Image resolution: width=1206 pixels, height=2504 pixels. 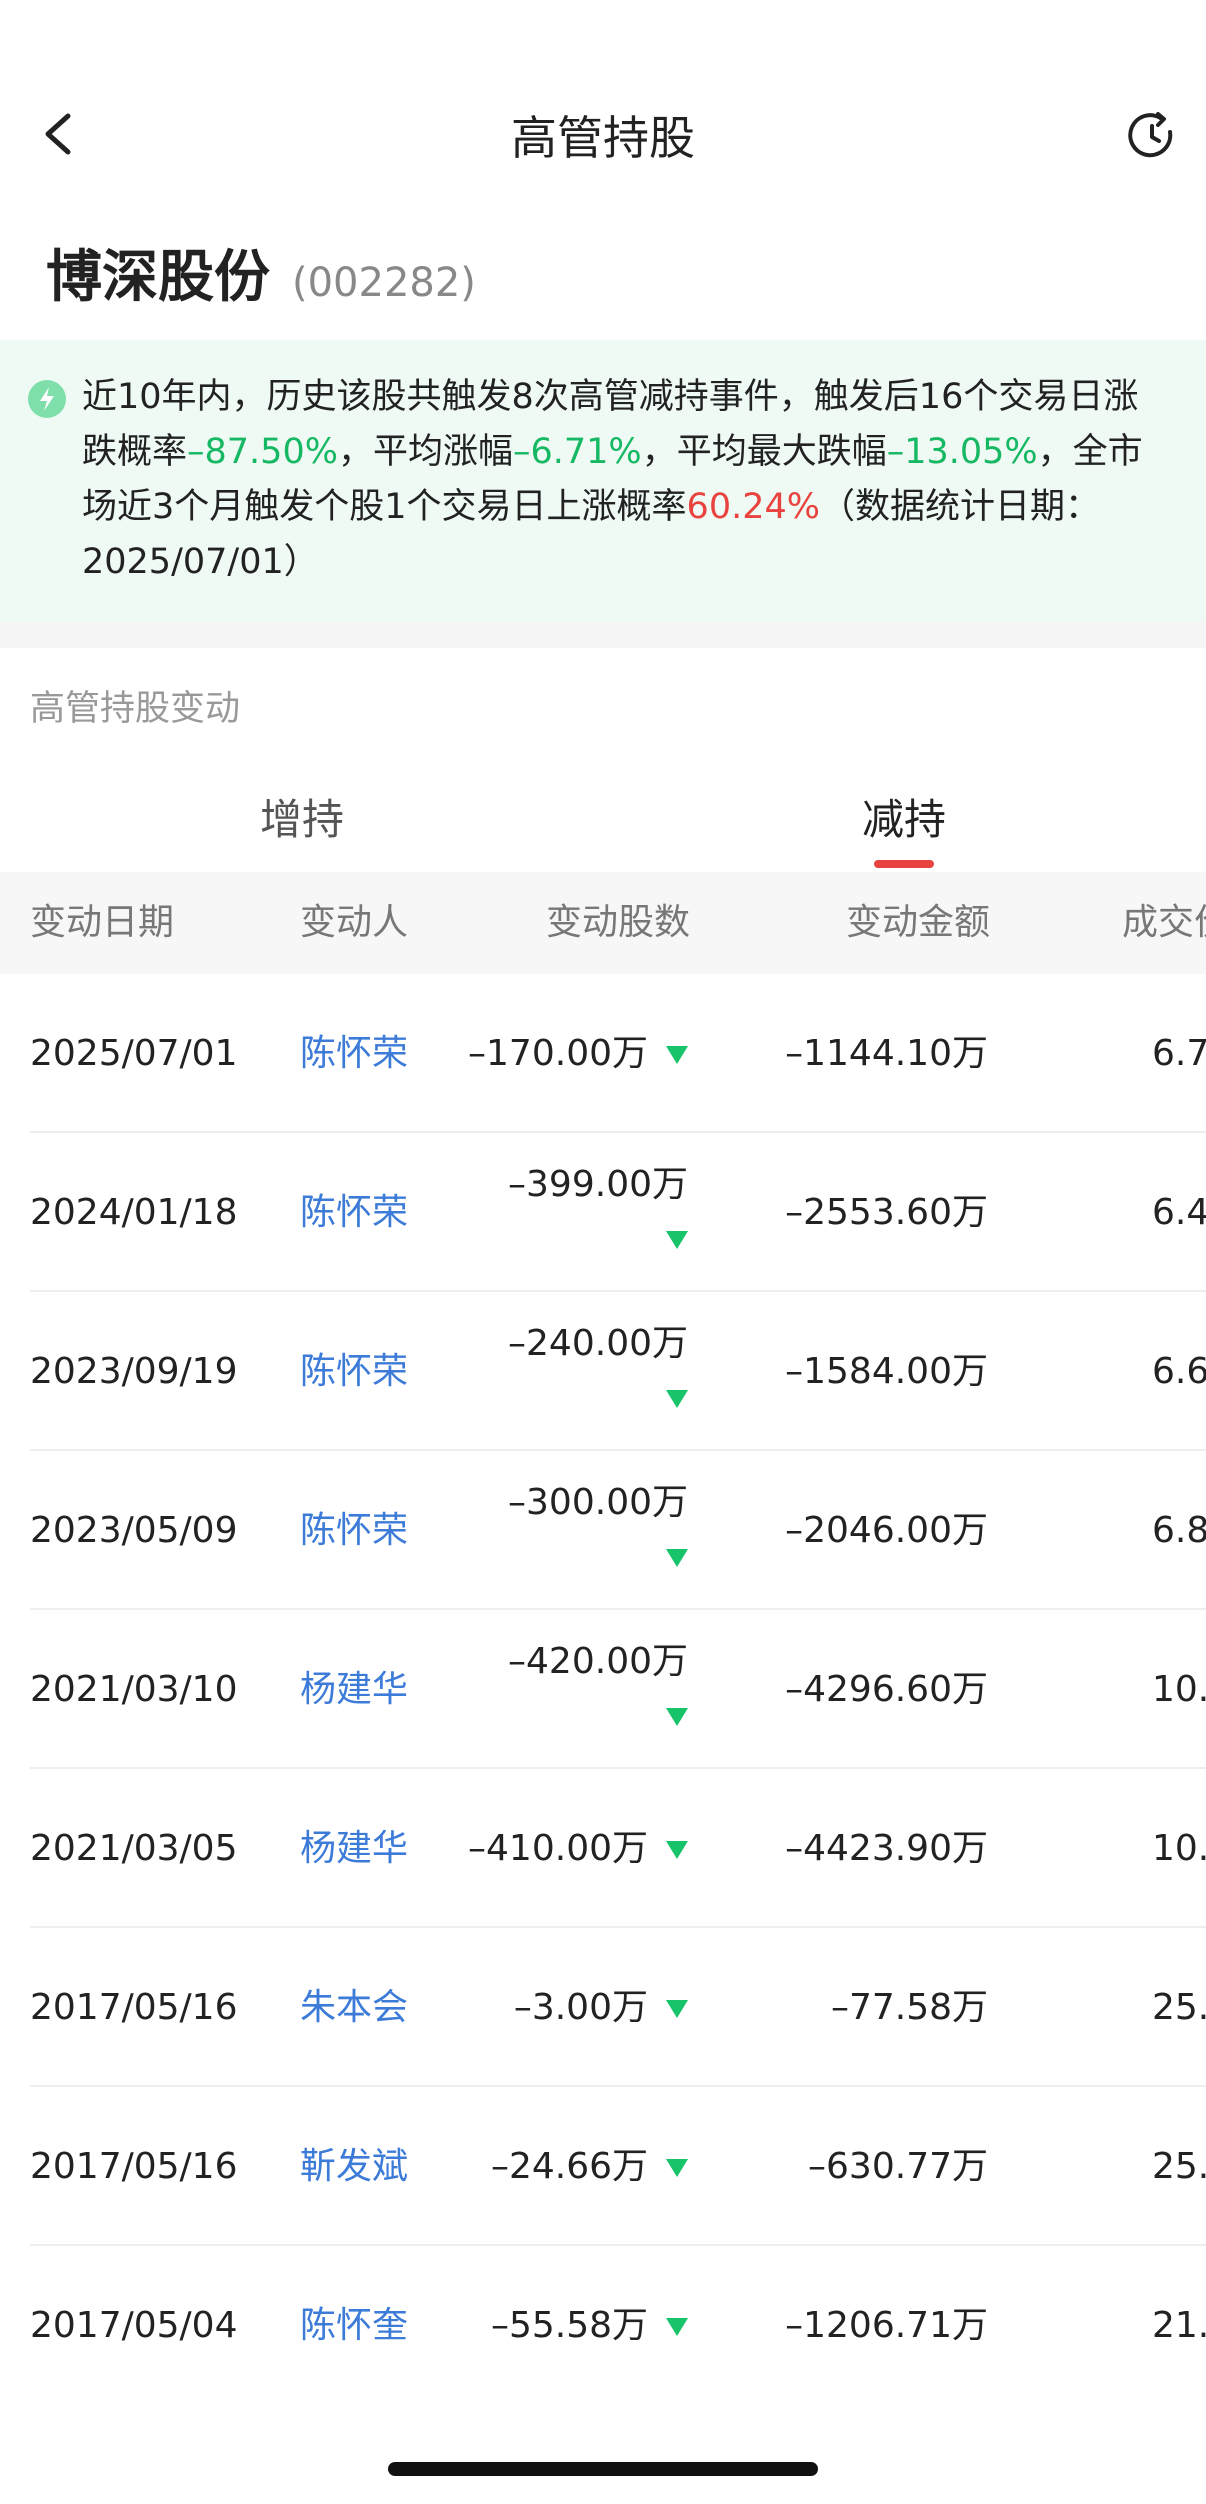 I want to click on row-shares: –170.00万, so click(x=578, y=1053).